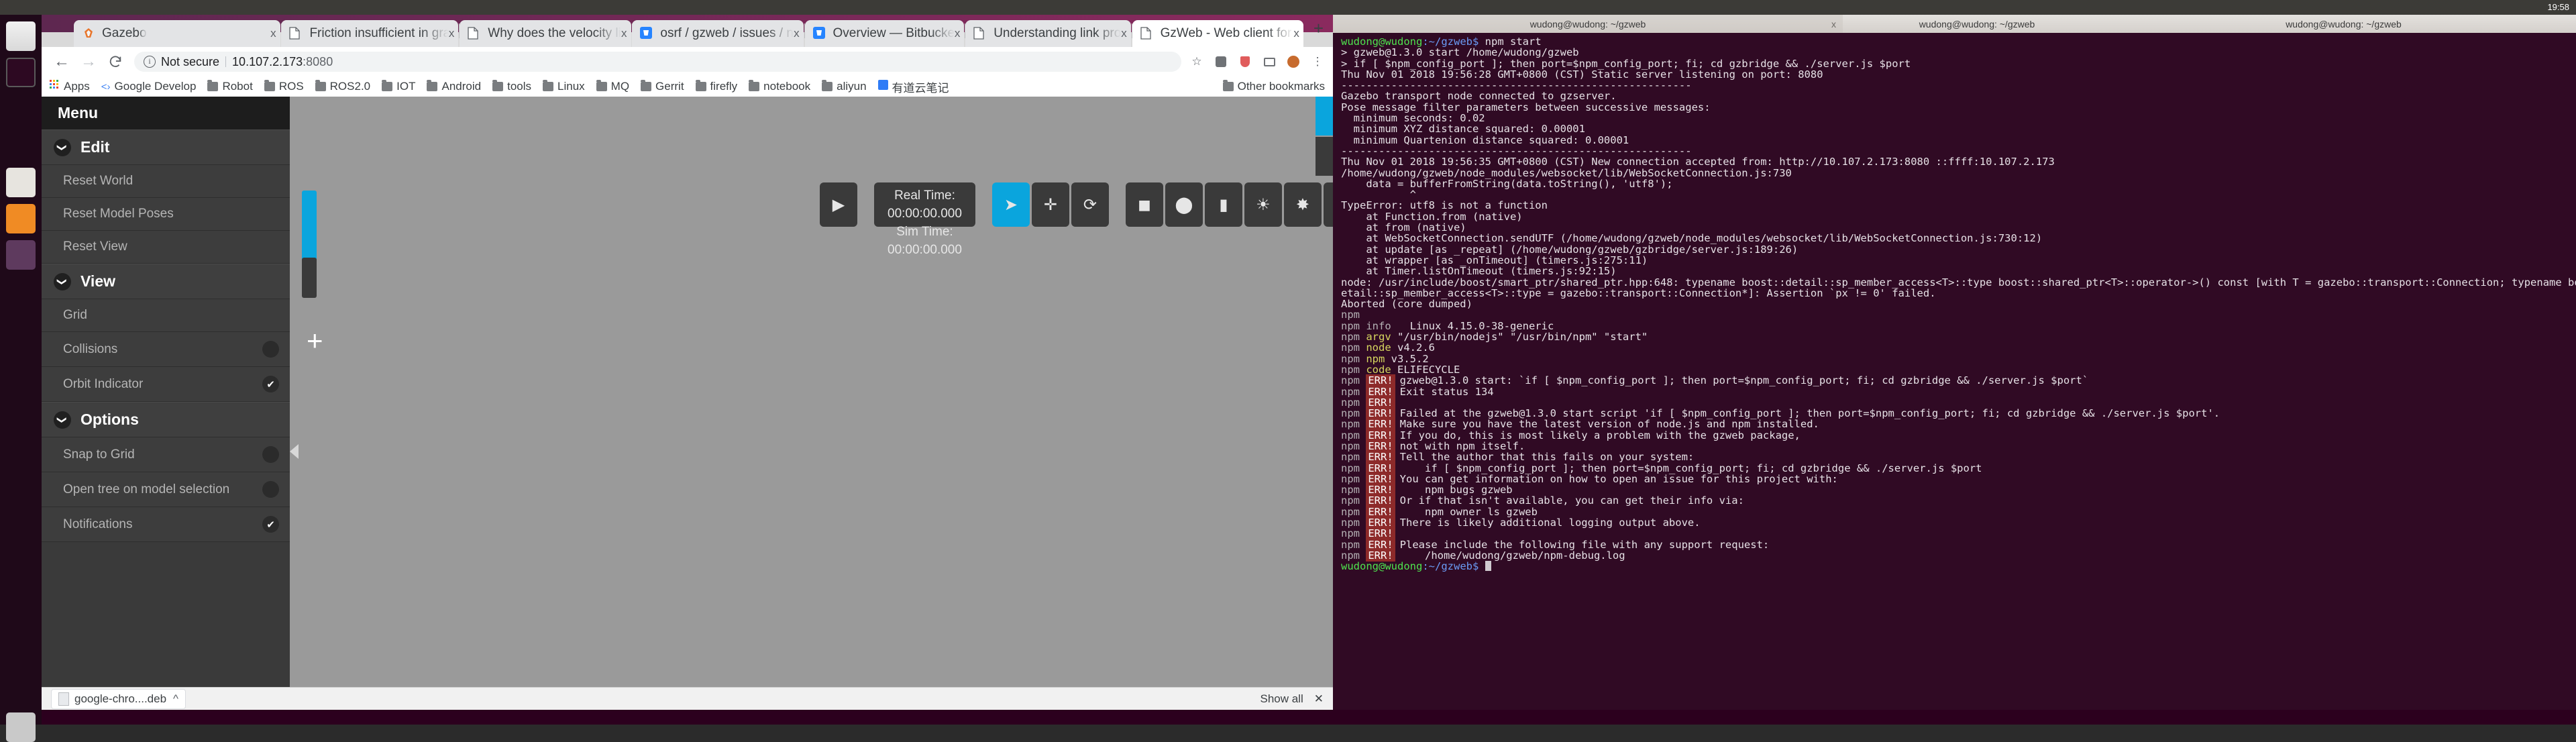  Describe the element at coordinates (1833, 24) in the screenshot. I see `terminal-tab-close-icon: x` at that location.